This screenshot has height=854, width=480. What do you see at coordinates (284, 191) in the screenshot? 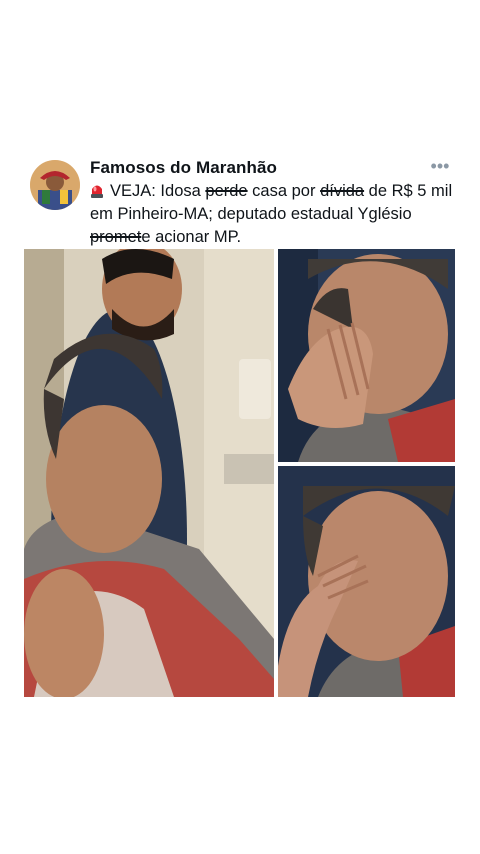
I see `post-text-part-2: casa por` at bounding box center [284, 191].